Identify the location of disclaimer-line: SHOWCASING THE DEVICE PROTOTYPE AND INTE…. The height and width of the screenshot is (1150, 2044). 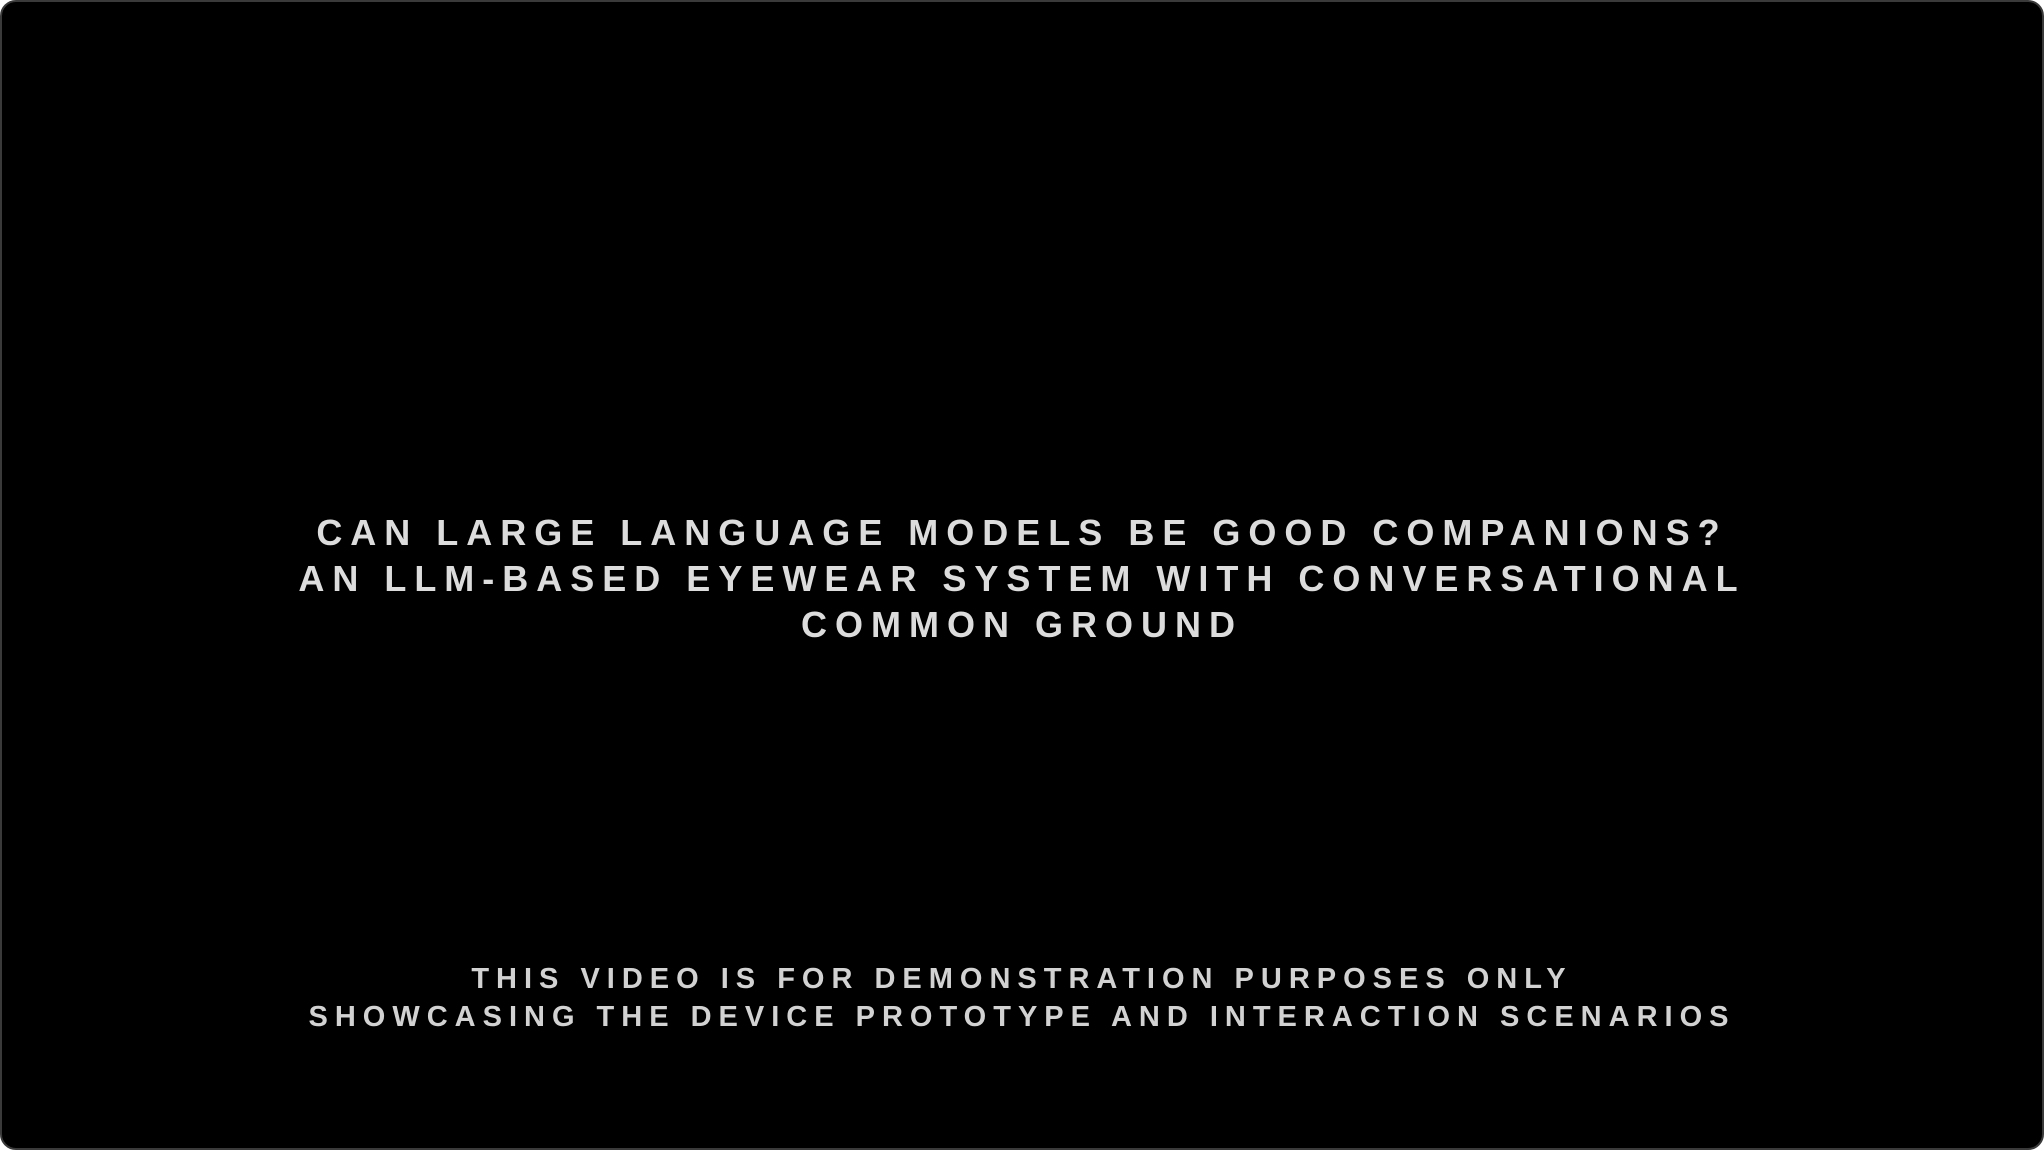
(1022, 1017).